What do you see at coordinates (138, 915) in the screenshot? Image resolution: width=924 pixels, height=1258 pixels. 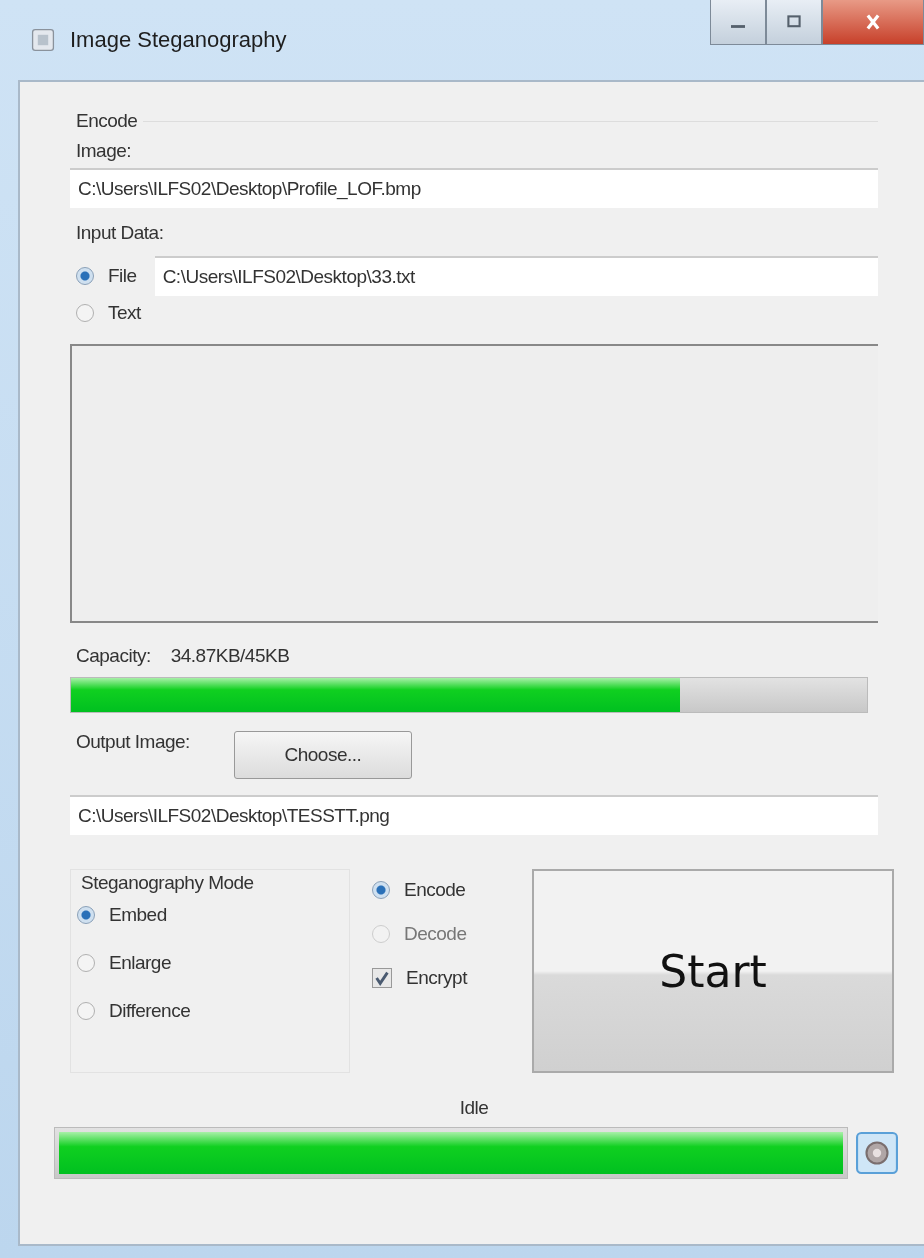 I see `option-label: Embed` at bounding box center [138, 915].